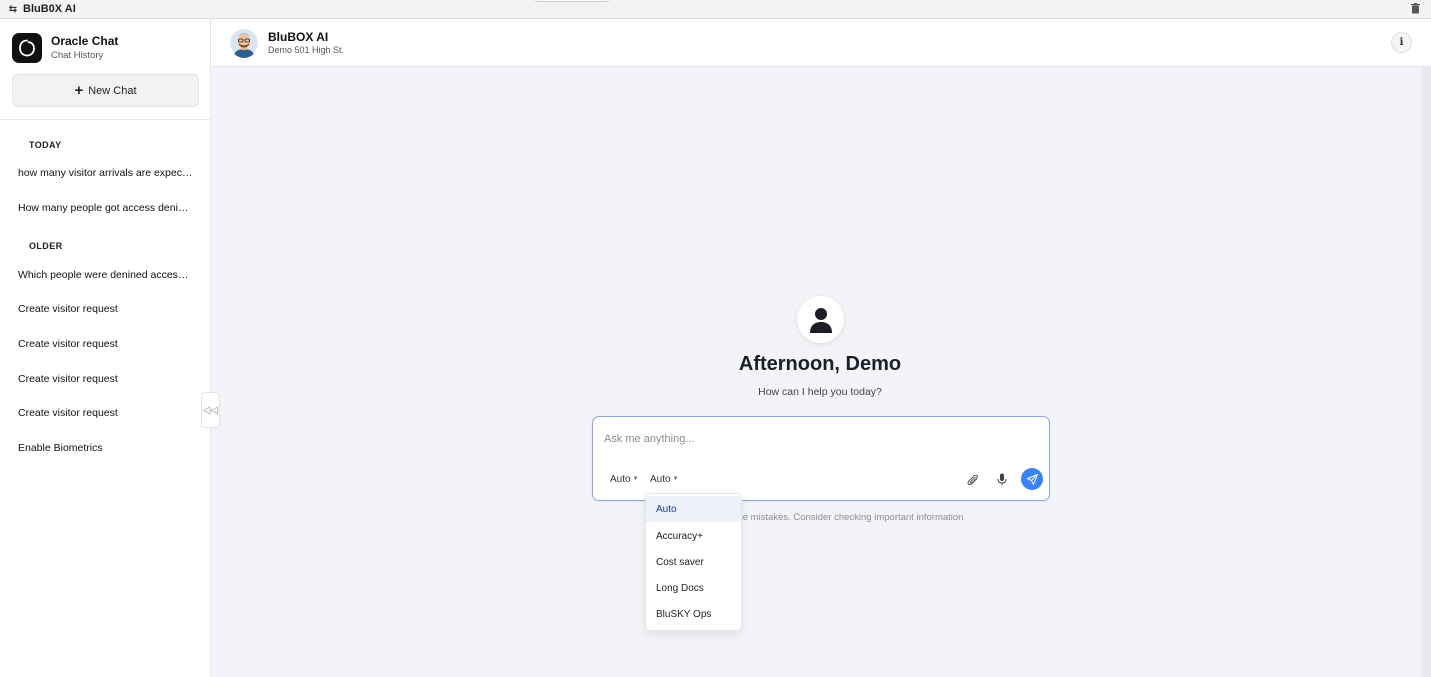 The image size is (1431, 677). I want to click on model-selector-label: Auto, so click(660, 479).